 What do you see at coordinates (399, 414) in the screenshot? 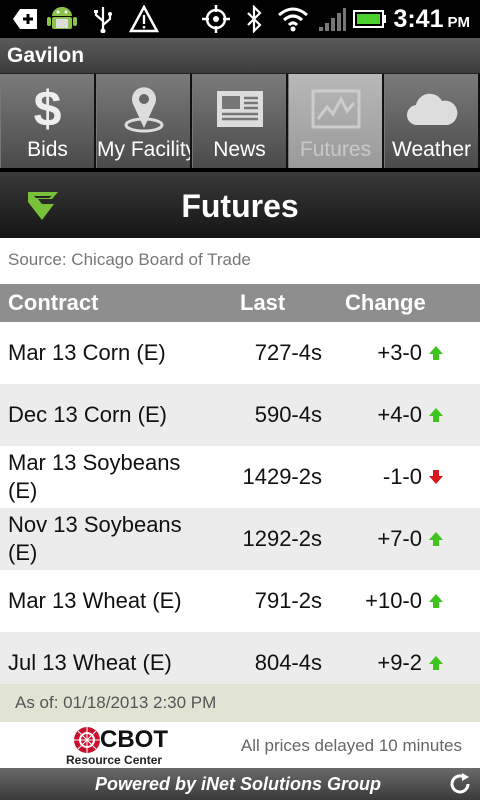
I see `change-cell: +4-0` at bounding box center [399, 414].